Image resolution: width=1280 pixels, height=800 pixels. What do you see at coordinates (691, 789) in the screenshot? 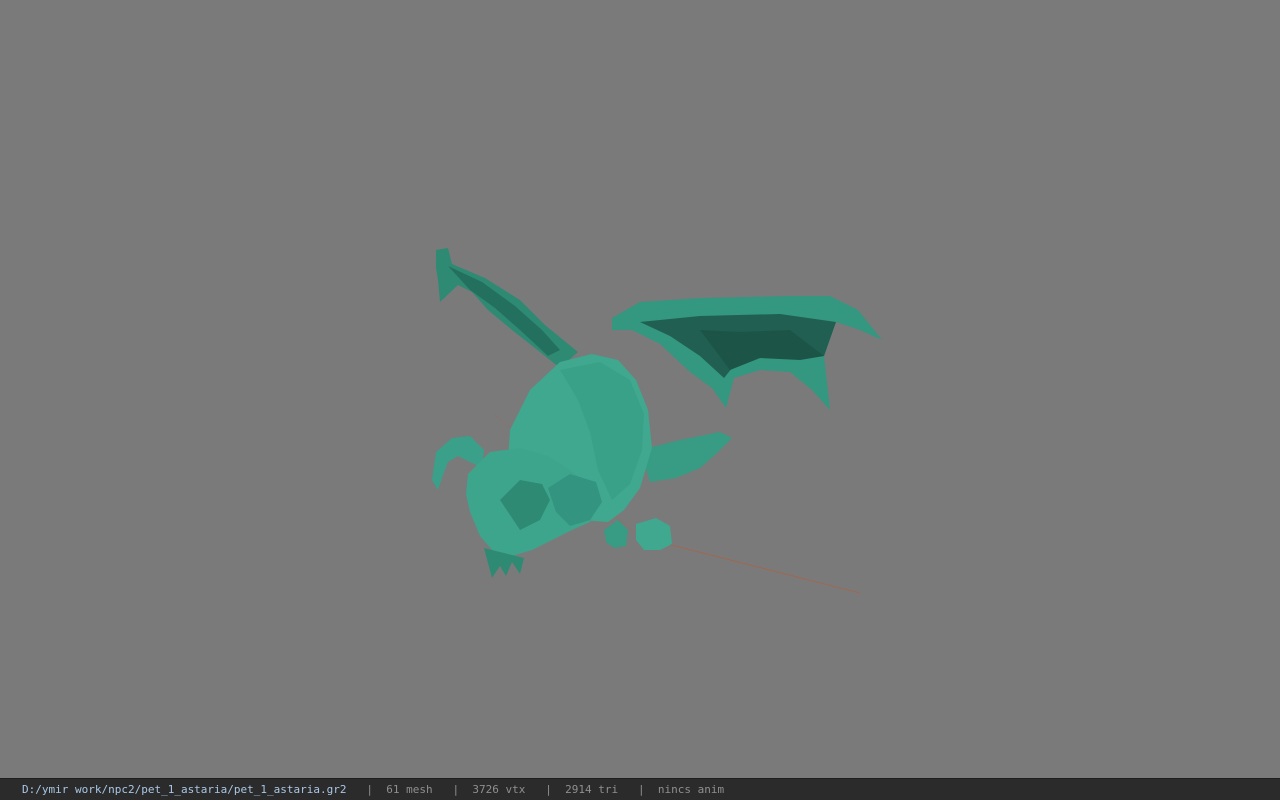
I see `animation-status: nincs anim` at bounding box center [691, 789].